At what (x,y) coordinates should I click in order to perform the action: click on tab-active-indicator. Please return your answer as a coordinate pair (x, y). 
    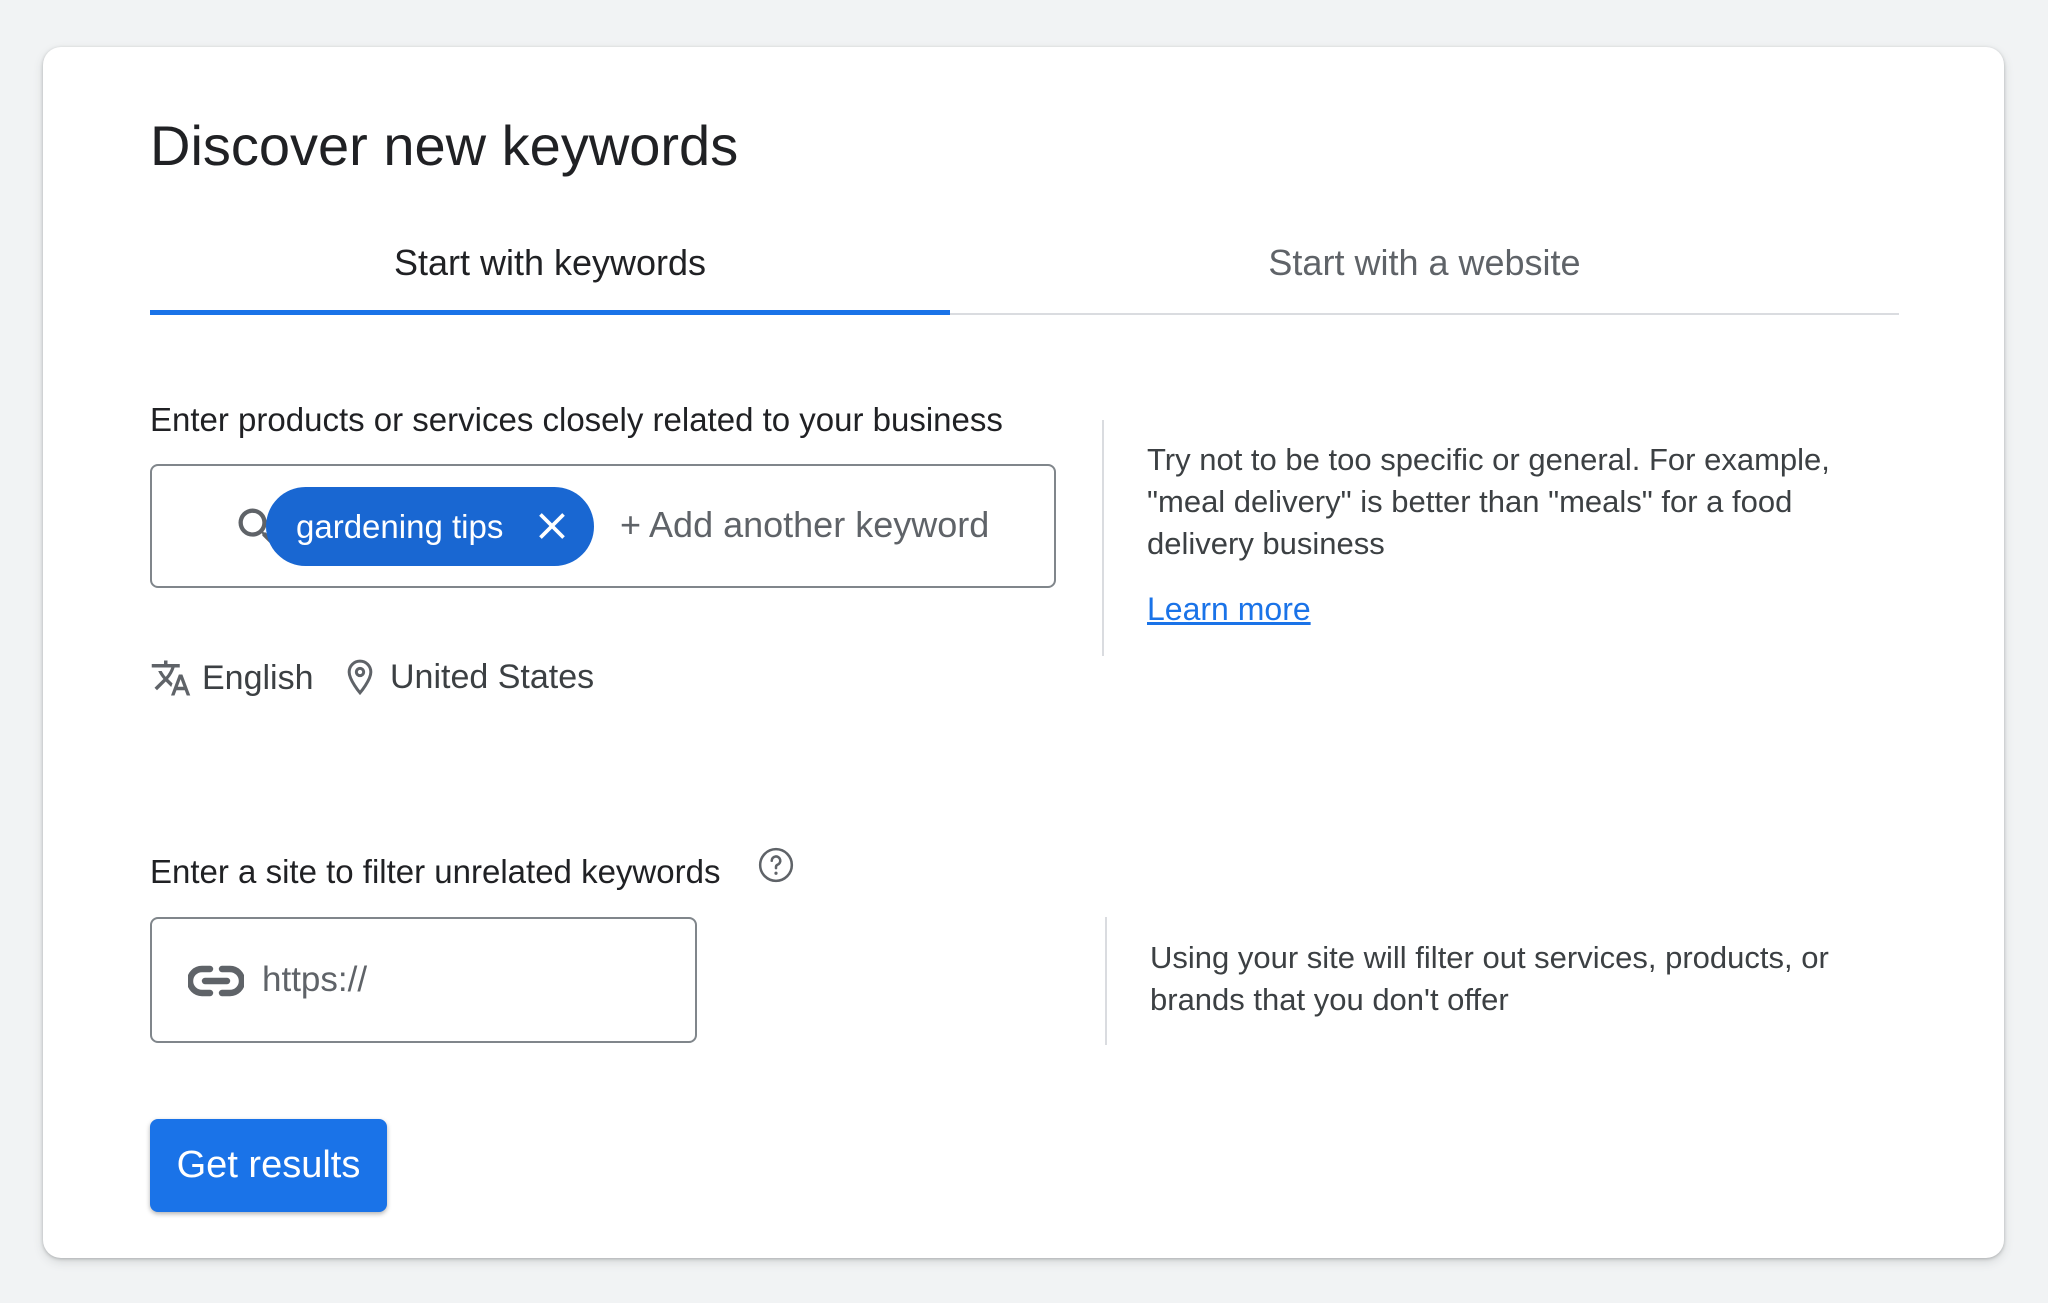
    Looking at the image, I should click on (550, 312).